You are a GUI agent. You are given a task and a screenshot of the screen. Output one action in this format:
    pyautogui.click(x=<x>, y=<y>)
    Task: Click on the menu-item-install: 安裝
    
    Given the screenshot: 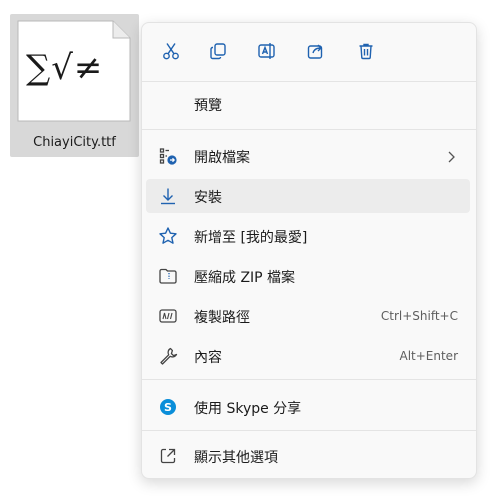 What is the action you would take?
    pyautogui.click(x=308, y=196)
    